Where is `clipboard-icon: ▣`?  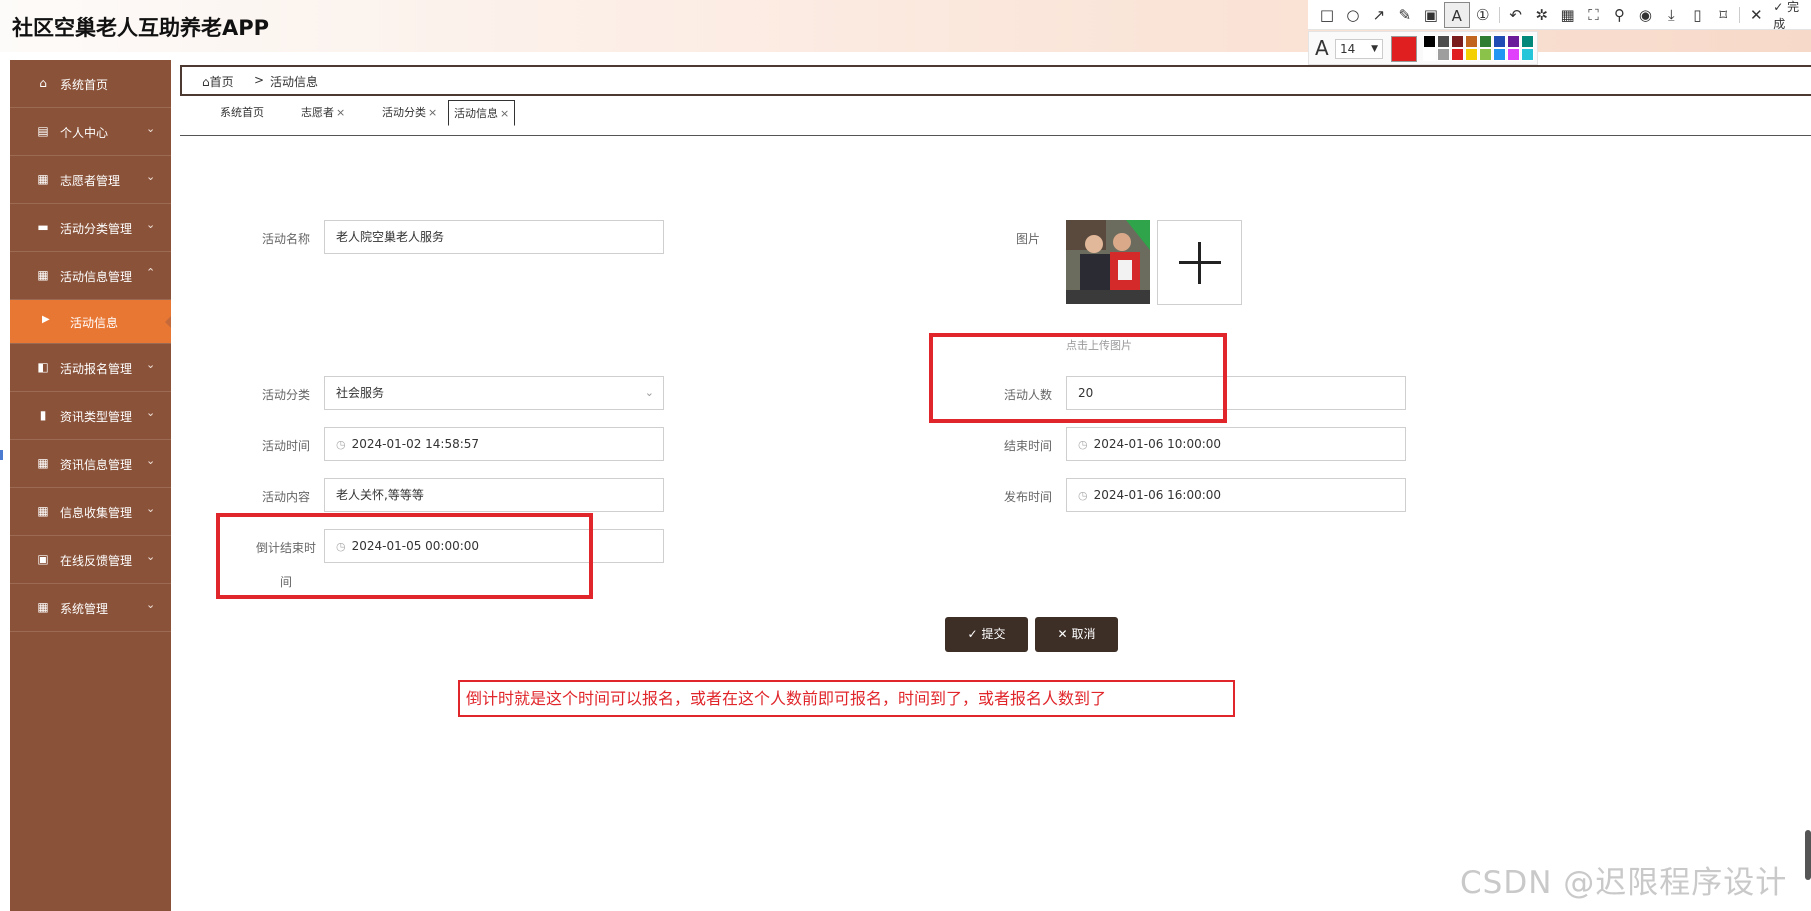
clipboard-icon: ▣ is located at coordinates (43, 559).